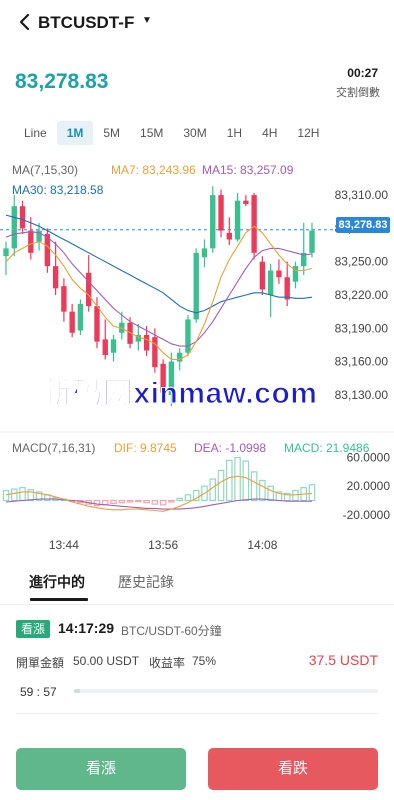  I want to click on amount-value: 50.00 USDT, so click(106, 661).